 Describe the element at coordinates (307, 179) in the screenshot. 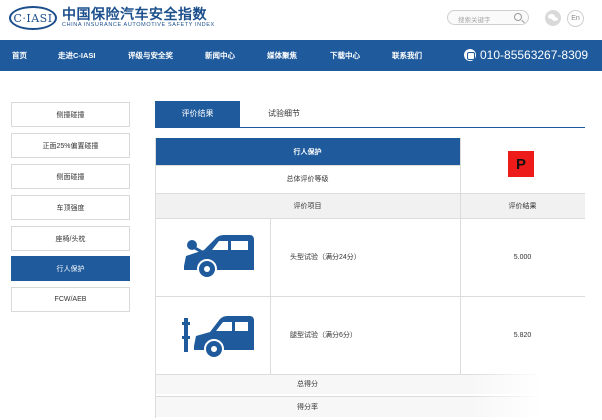

I see `overall-rating-label: 总体评价等级` at that location.